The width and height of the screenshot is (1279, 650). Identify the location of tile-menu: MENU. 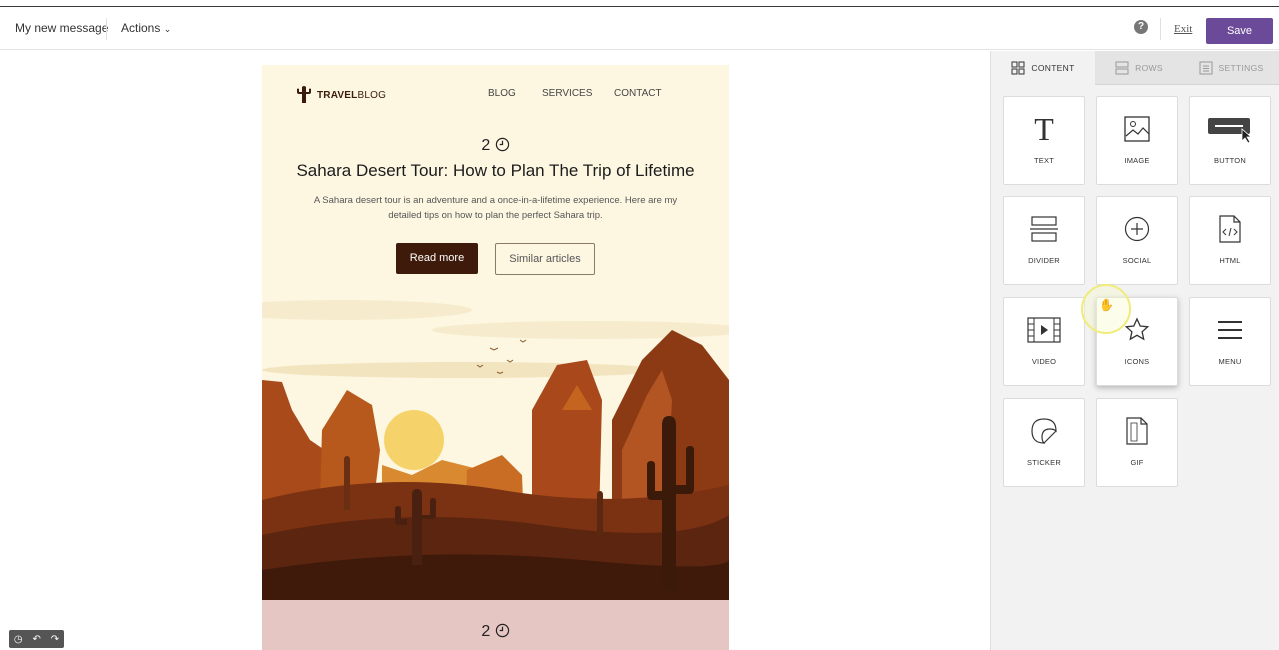
(1230, 341).